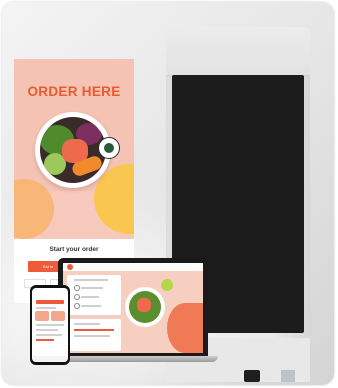 This screenshot has width=338, height=388. I want to click on phone-tab-bar, so click(50, 359).